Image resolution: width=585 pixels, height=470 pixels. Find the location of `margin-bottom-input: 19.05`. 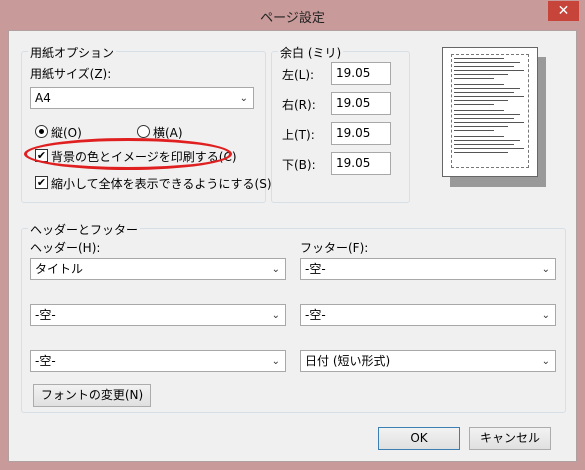

margin-bottom-input: 19.05 is located at coordinates (361, 163).